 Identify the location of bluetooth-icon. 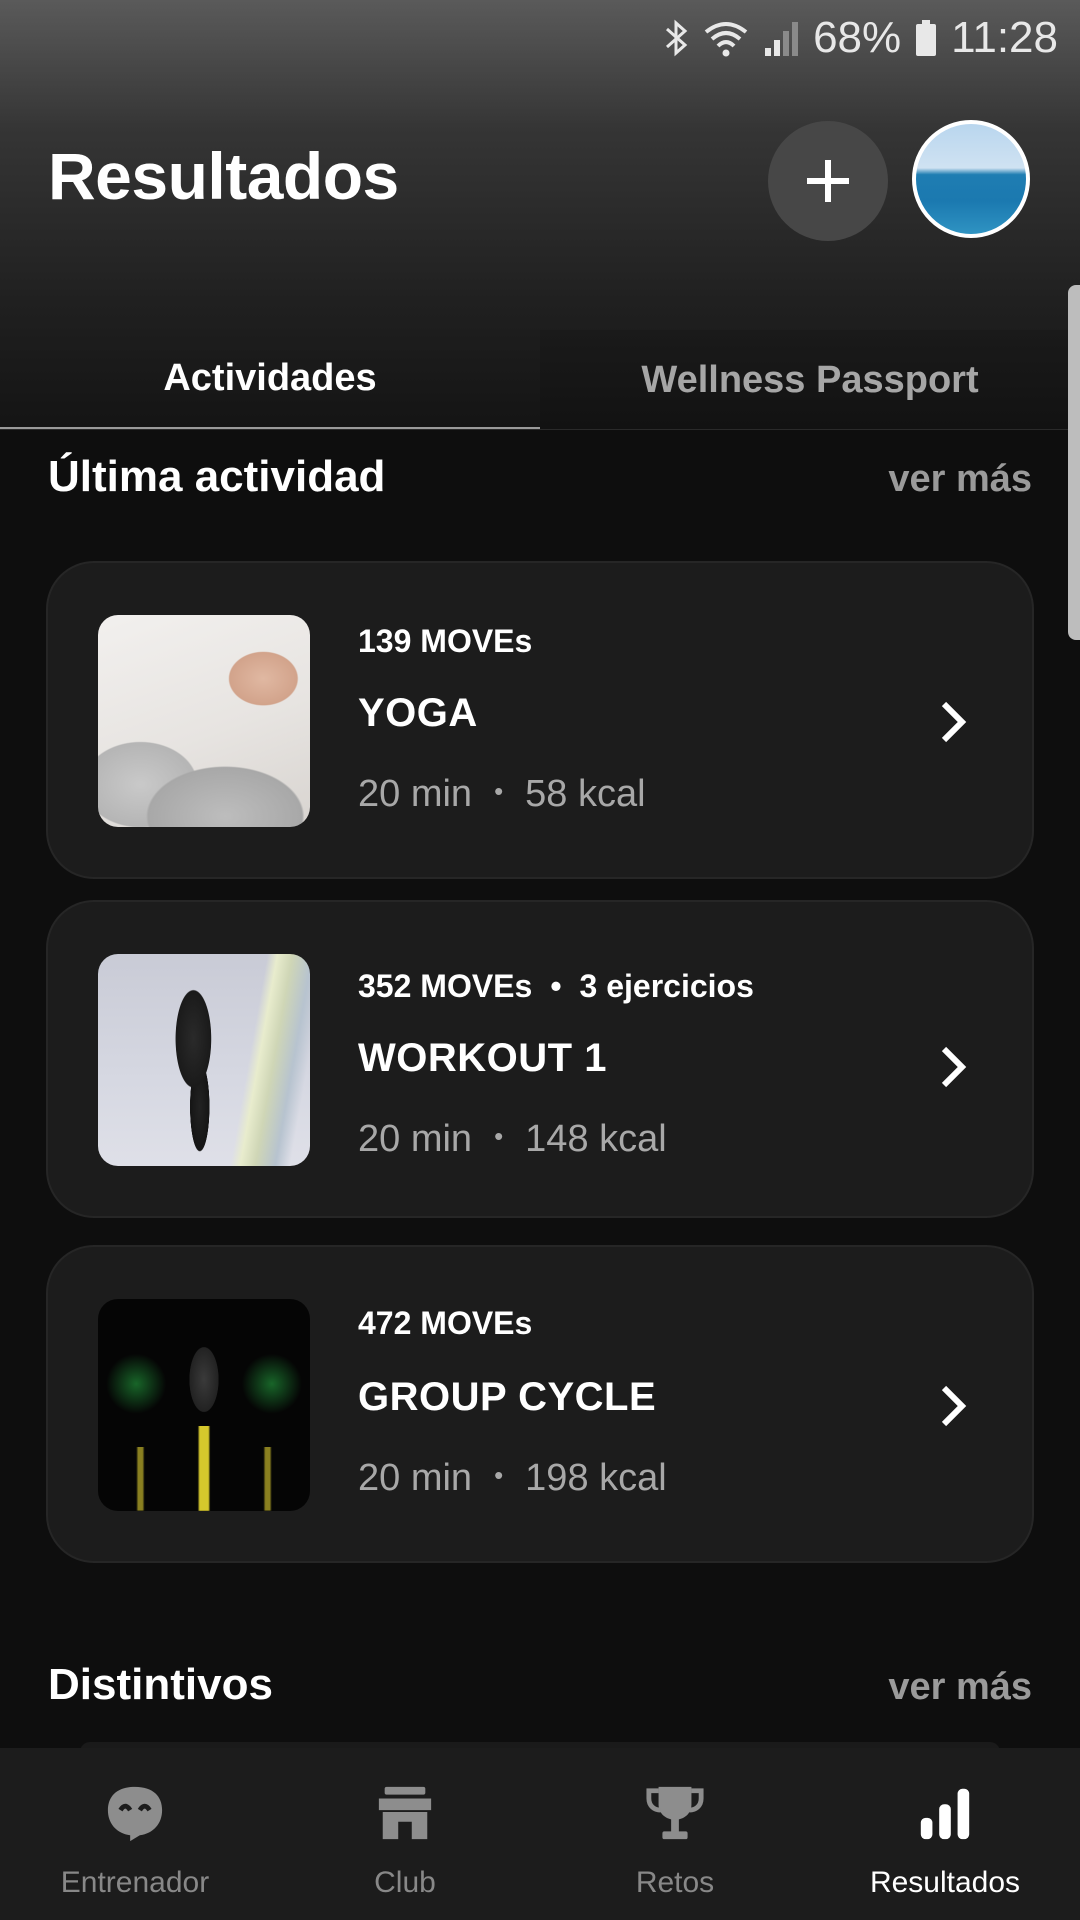
(677, 38).